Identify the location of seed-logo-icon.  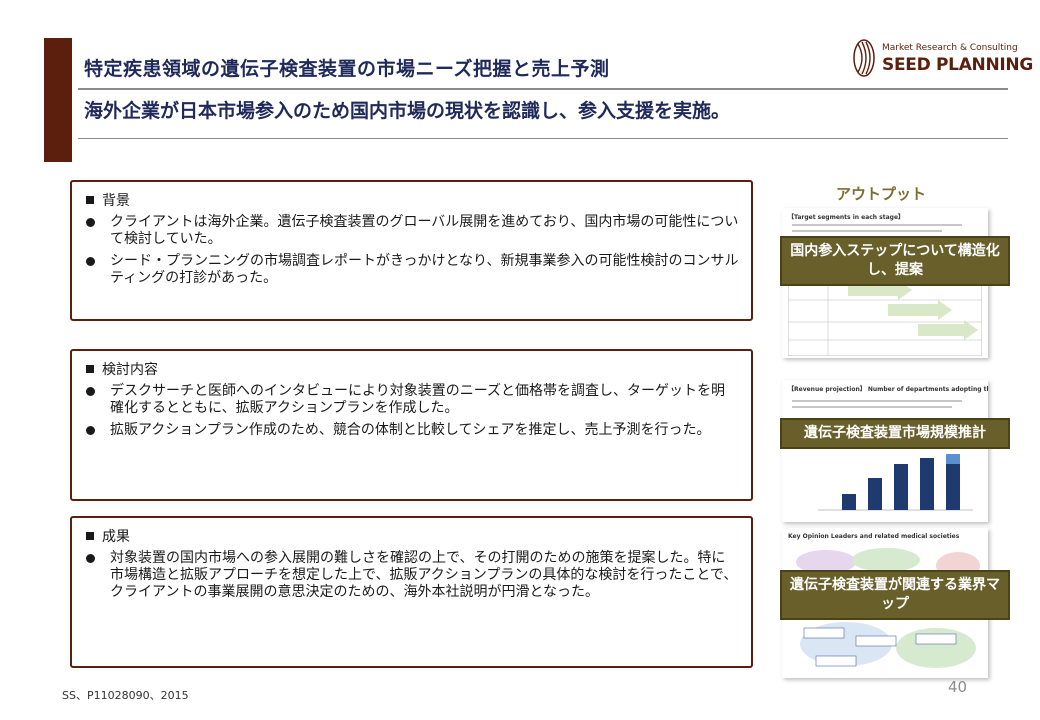
(864, 58).